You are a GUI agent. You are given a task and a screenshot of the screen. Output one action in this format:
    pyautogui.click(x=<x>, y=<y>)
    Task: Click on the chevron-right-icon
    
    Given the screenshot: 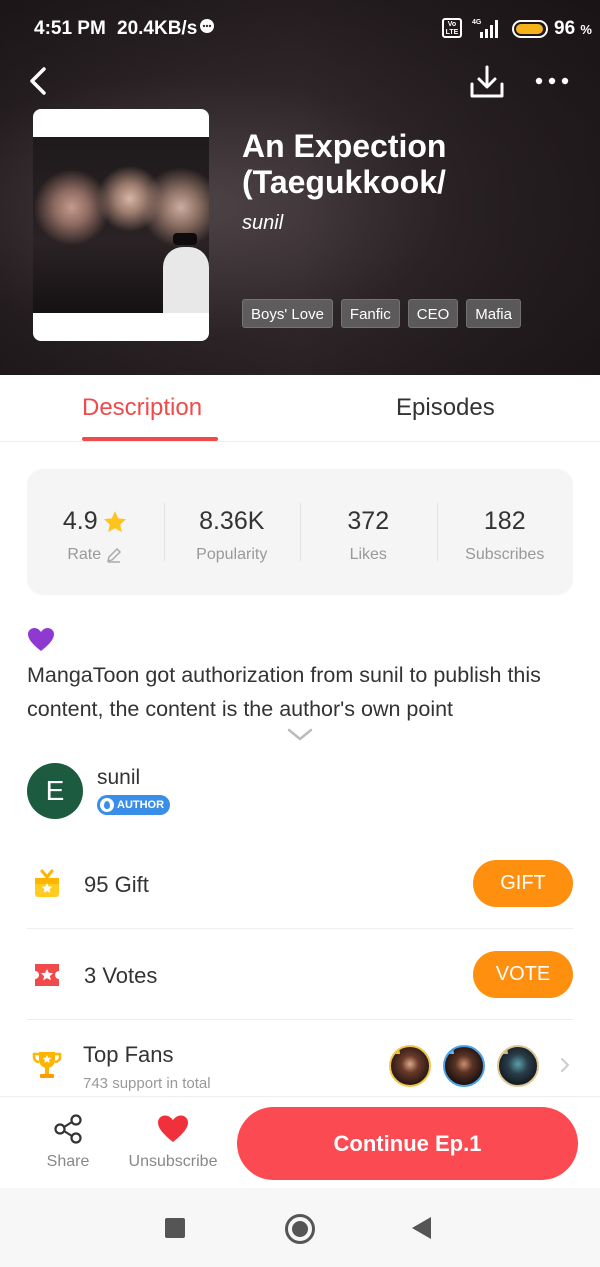 What is the action you would take?
    pyautogui.click(x=565, y=1065)
    